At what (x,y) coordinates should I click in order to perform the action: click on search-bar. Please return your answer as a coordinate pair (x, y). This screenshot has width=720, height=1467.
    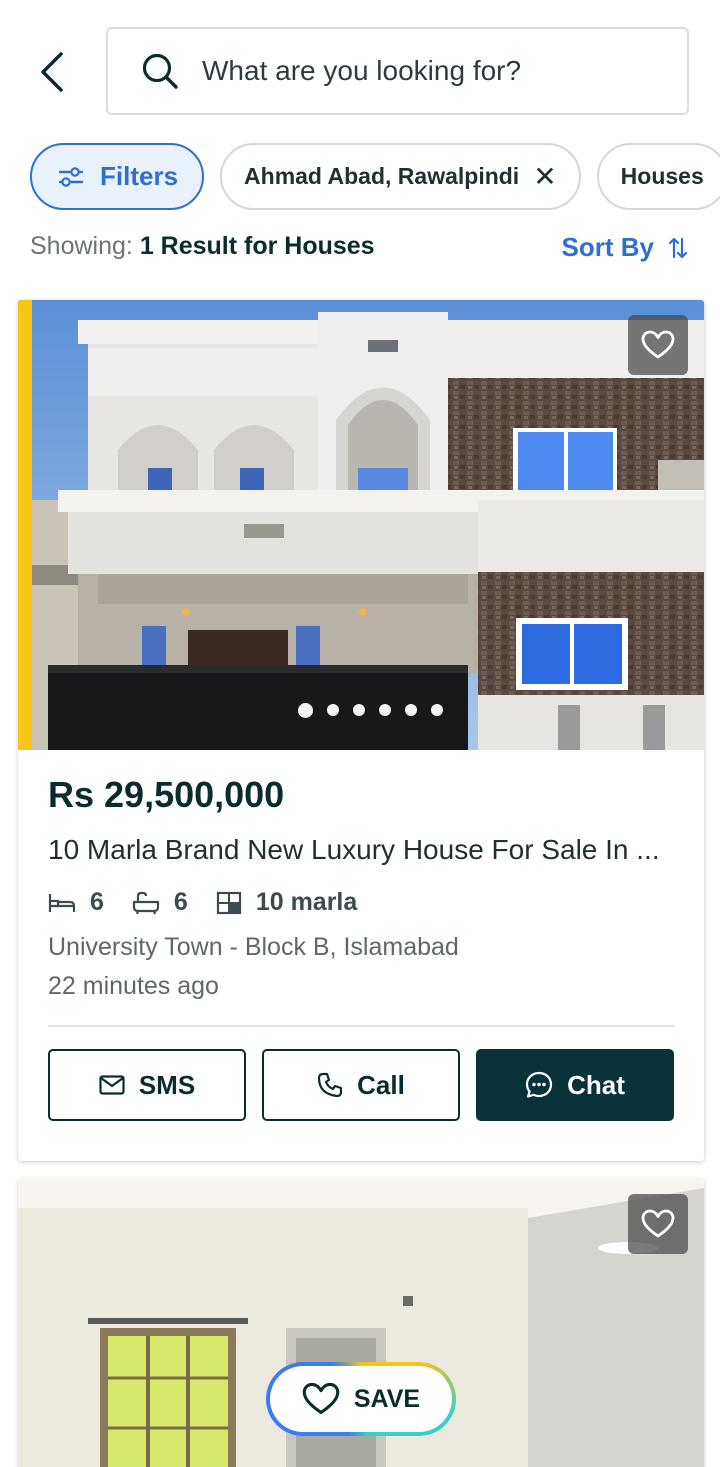
    Looking at the image, I should click on (397, 71).